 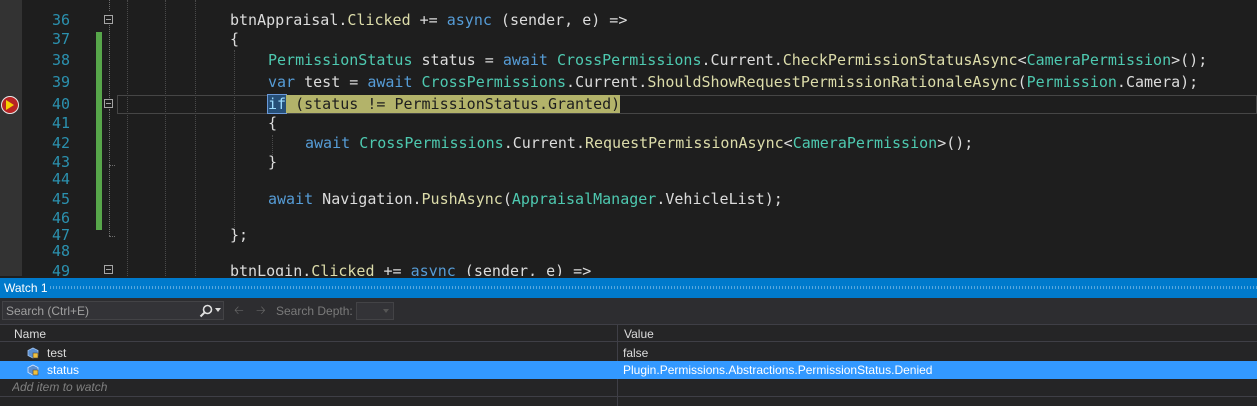 I want to click on watch-window-title-bar: Watch 1, so click(x=628, y=288).